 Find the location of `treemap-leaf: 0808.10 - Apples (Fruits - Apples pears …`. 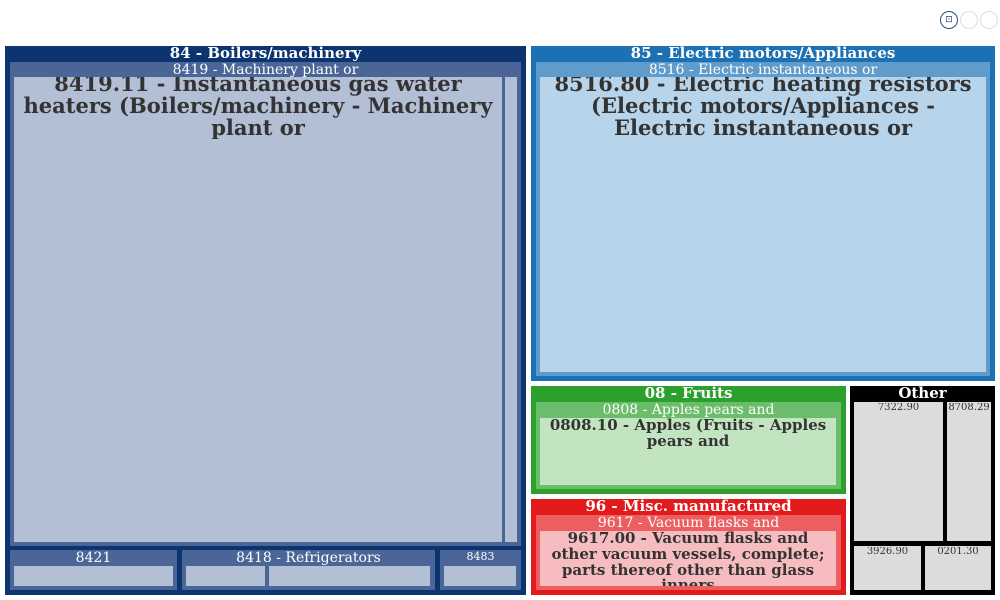

treemap-leaf: 0808.10 - Apples (Fruits - Apples pears … is located at coordinates (688, 451).